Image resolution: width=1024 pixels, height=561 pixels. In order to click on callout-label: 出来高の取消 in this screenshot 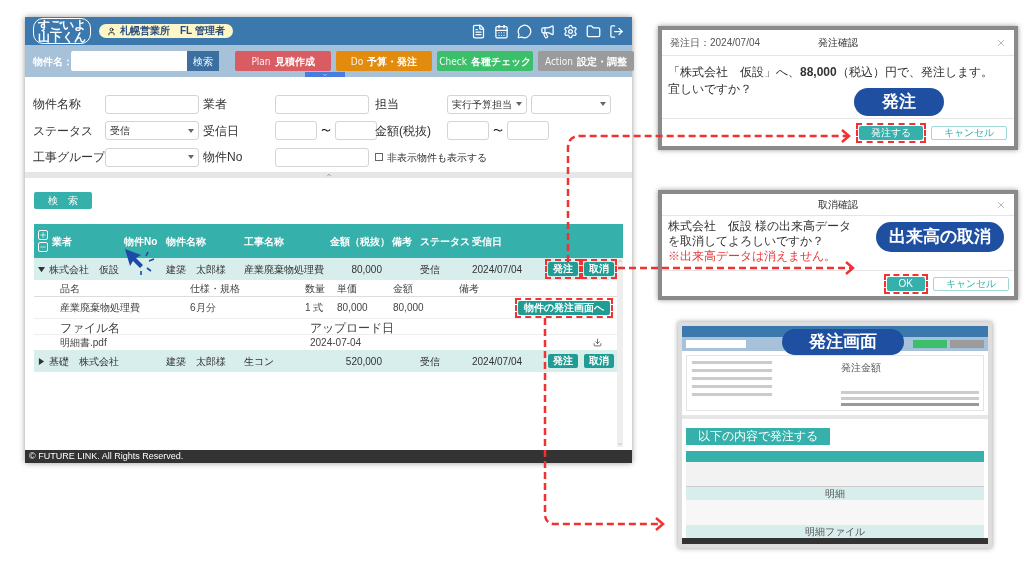, I will do `click(940, 237)`.